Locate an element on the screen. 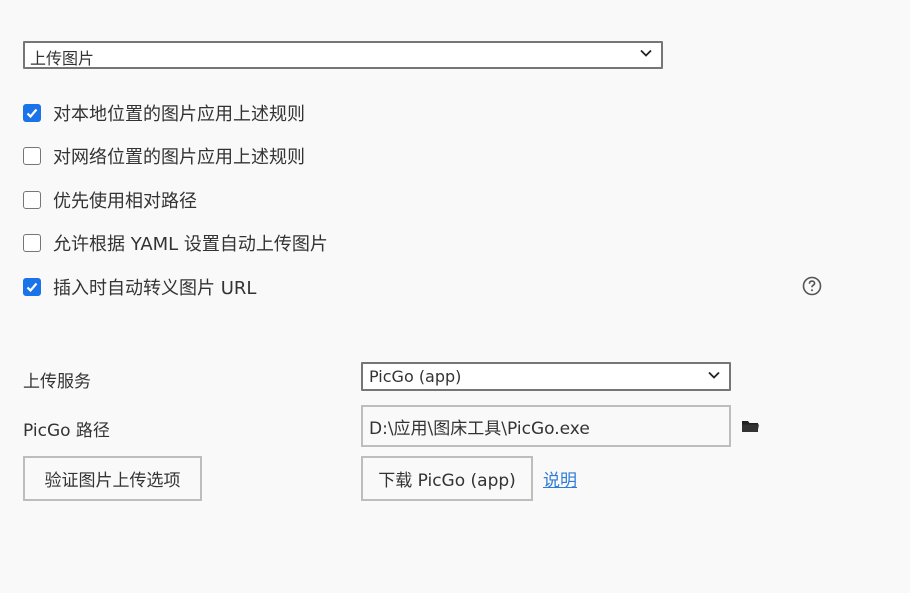 The width and height of the screenshot is (910, 593). upload-action-value: 上传图片 is located at coordinates (62, 58).